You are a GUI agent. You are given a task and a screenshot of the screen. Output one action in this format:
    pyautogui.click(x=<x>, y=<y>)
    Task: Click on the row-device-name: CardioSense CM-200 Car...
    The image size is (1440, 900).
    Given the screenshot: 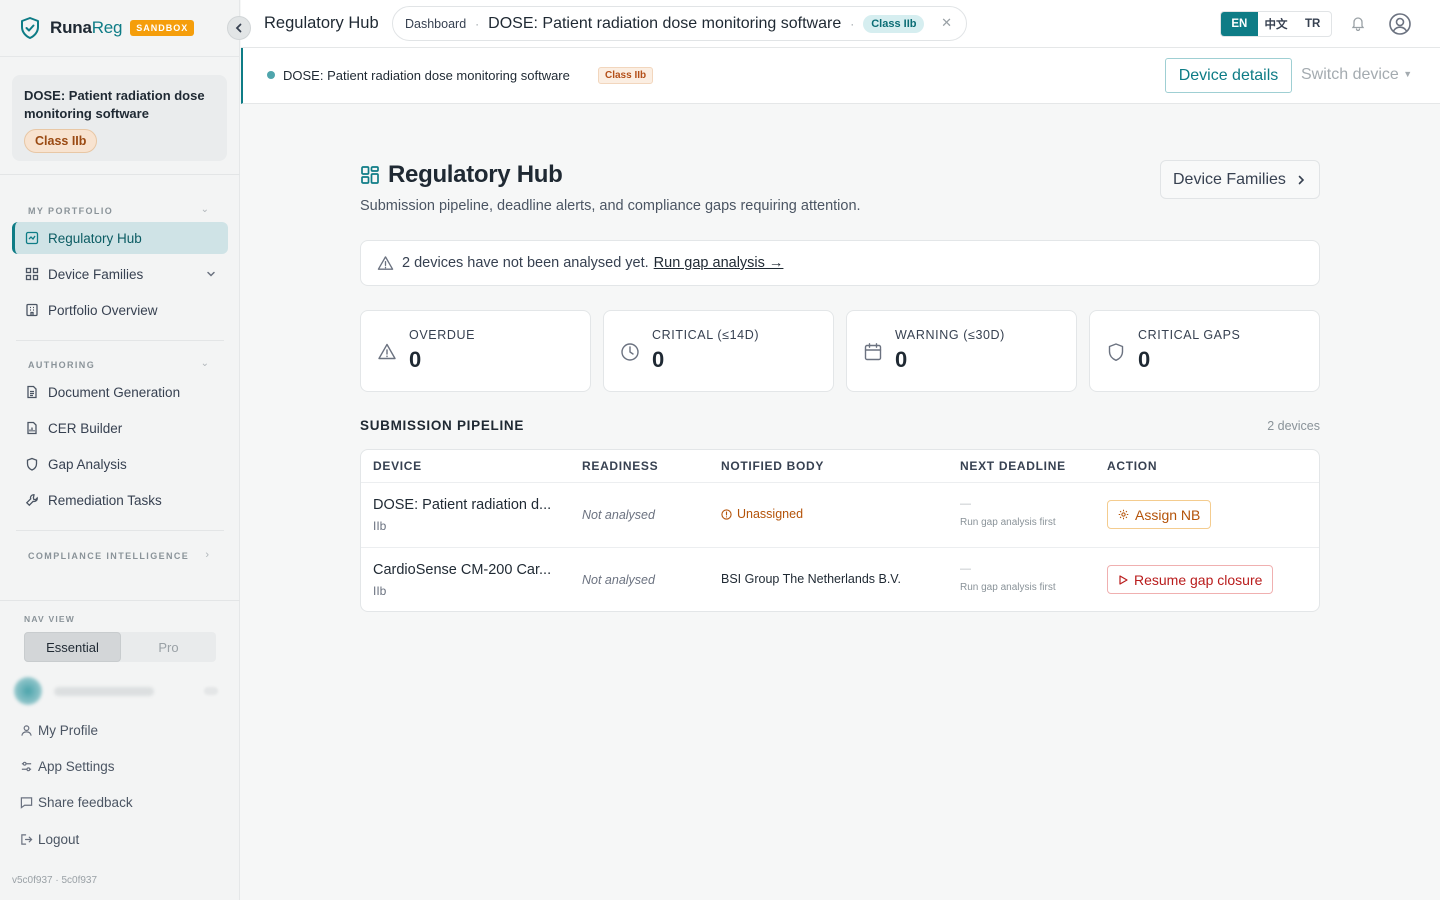 What is the action you would take?
    pyautogui.click(x=462, y=570)
    